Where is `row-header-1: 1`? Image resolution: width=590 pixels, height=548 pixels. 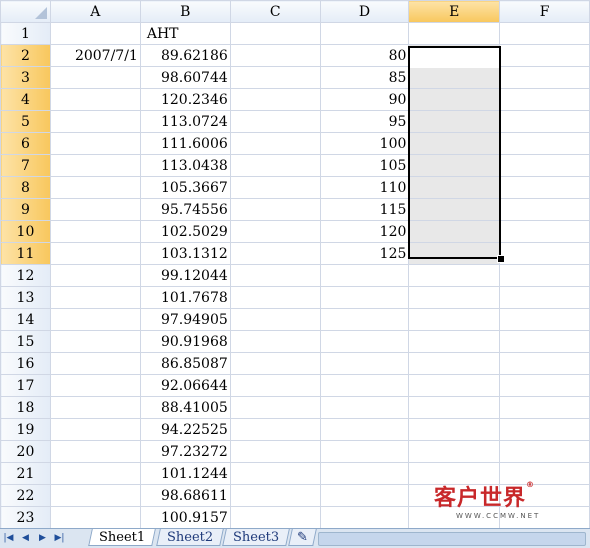 row-header-1: 1 is located at coordinates (25, 33).